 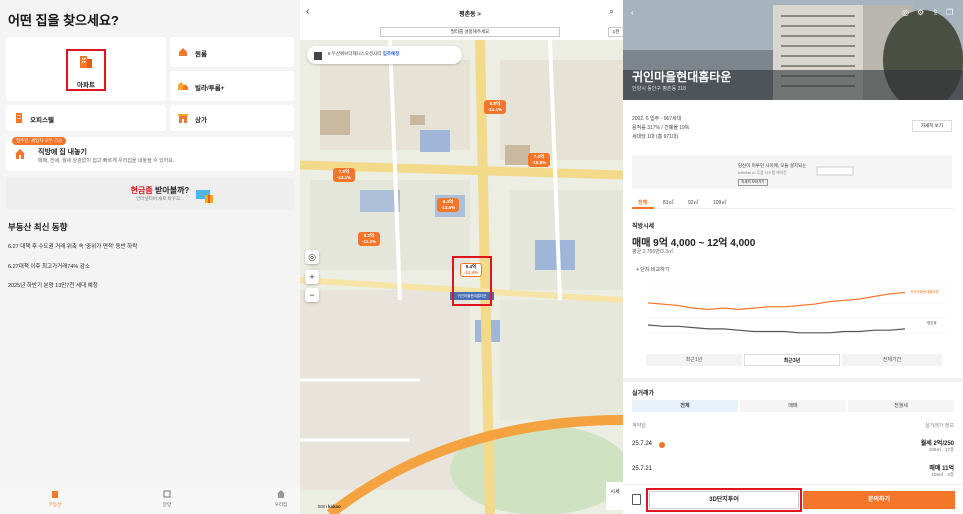 I want to click on price-pin: 8.2억 -11.2%, so click(x=369, y=239).